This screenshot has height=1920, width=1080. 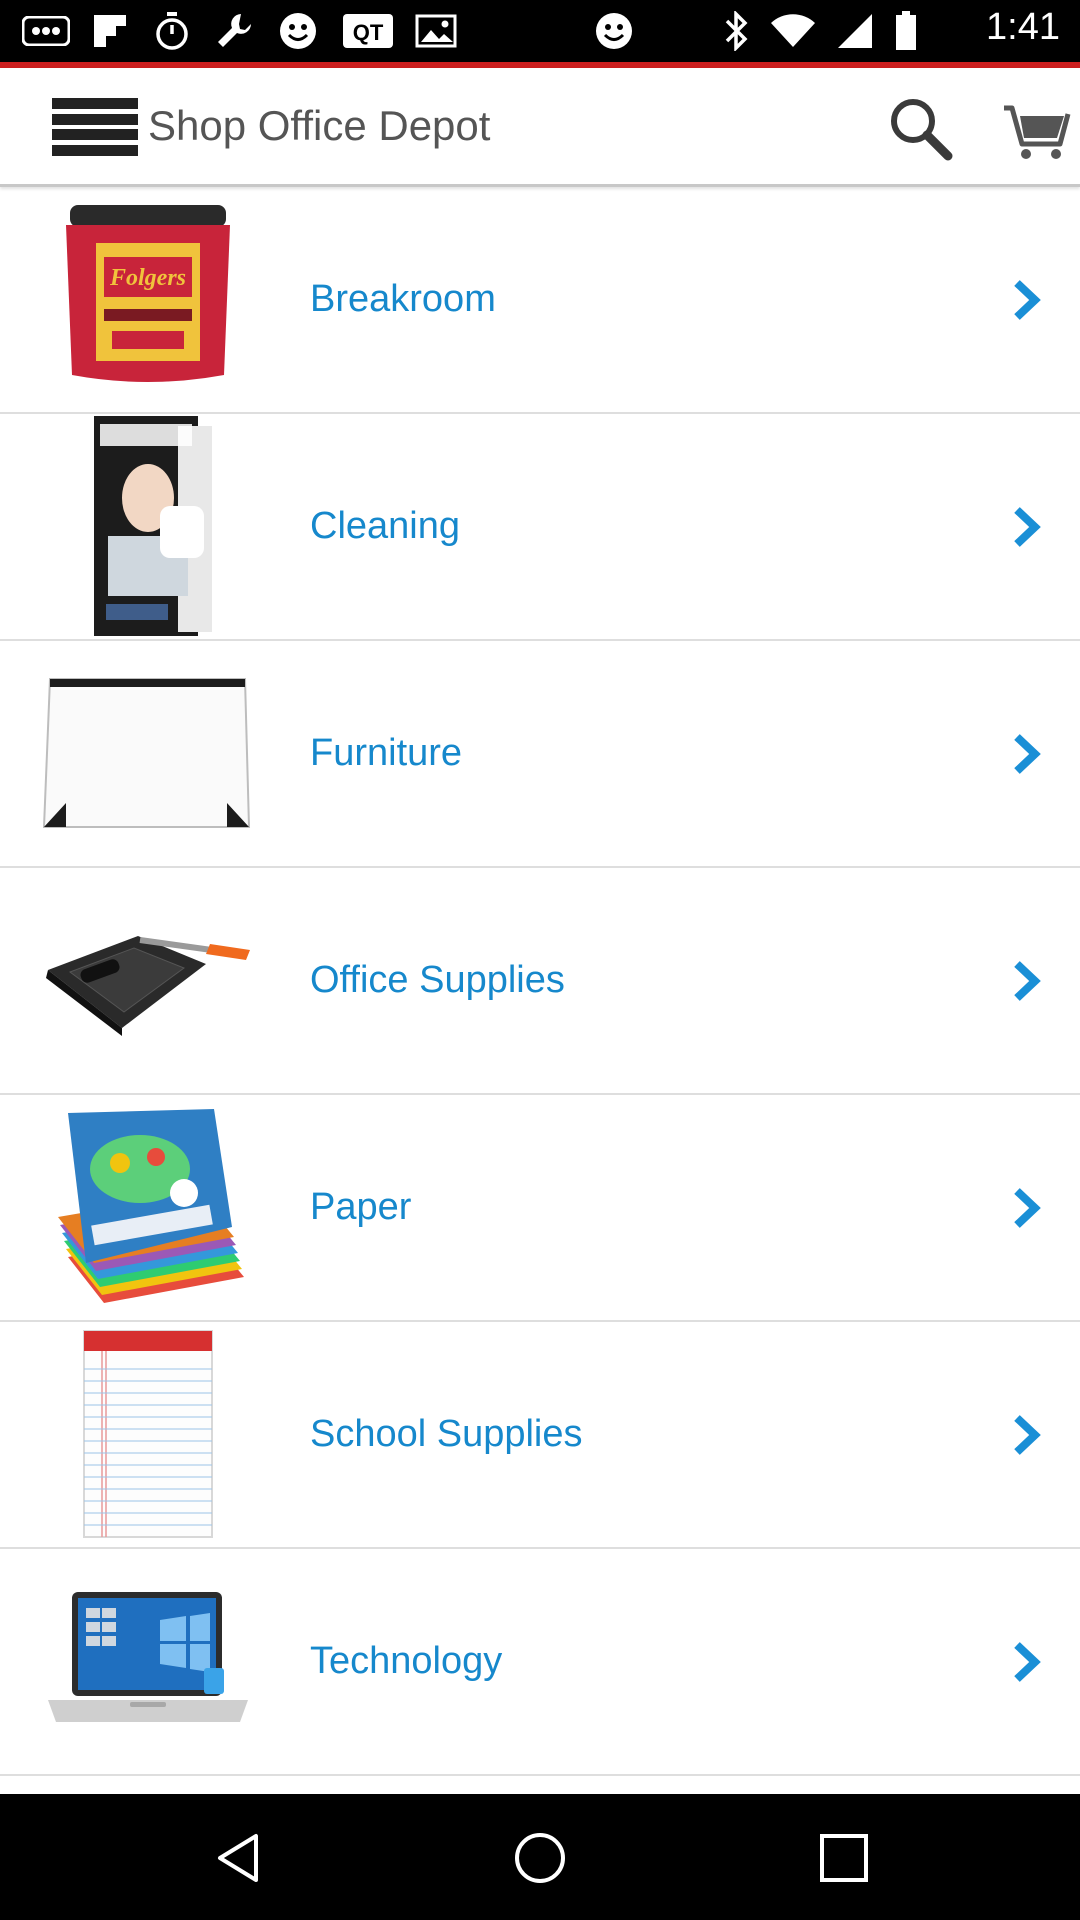 What do you see at coordinates (854, 31) in the screenshot?
I see `signal-icon` at bounding box center [854, 31].